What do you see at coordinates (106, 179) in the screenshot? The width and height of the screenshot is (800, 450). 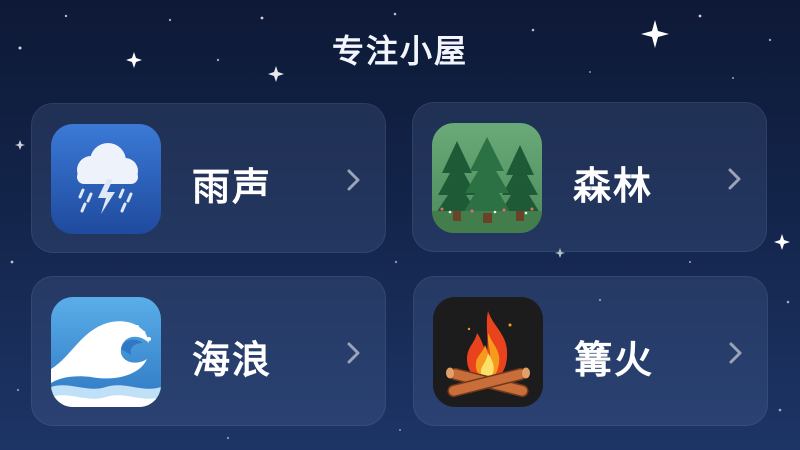 I see `rain-cloud-lightning-icon` at bounding box center [106, 179].